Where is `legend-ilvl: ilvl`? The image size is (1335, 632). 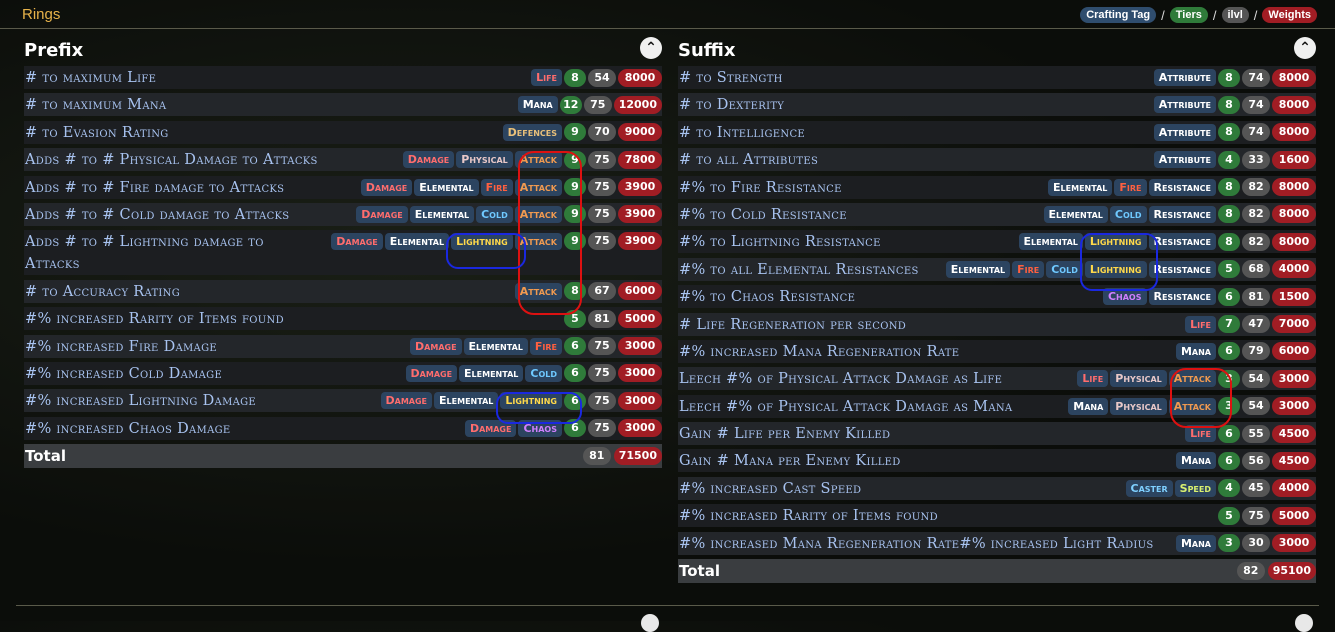 legend-ilvl: ilvl is located at coordinates (1235, 15).